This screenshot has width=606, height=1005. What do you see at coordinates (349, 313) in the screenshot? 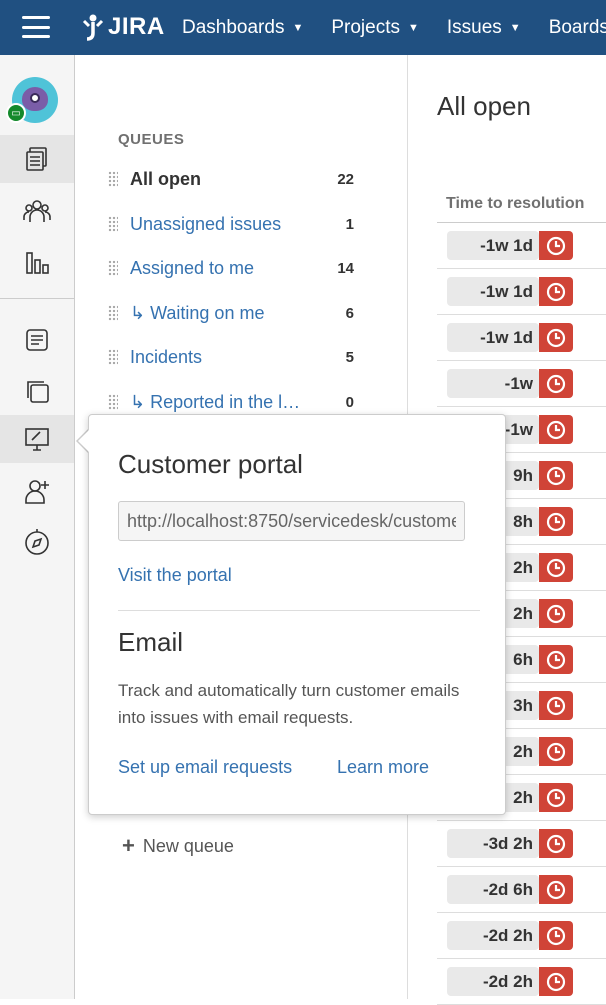
I see `queue-count: 6` at bounding box center [349, 313].